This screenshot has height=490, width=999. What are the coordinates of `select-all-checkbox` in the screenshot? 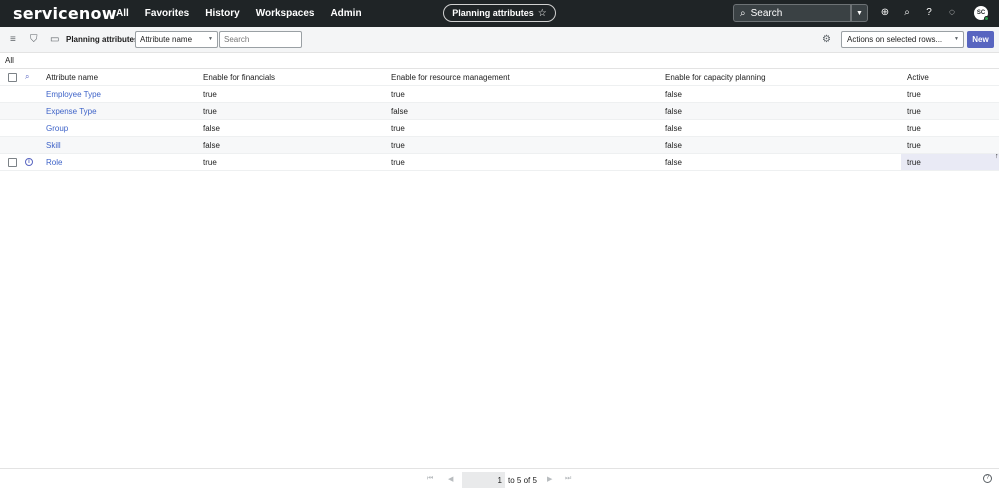 It's located at (12, 77).